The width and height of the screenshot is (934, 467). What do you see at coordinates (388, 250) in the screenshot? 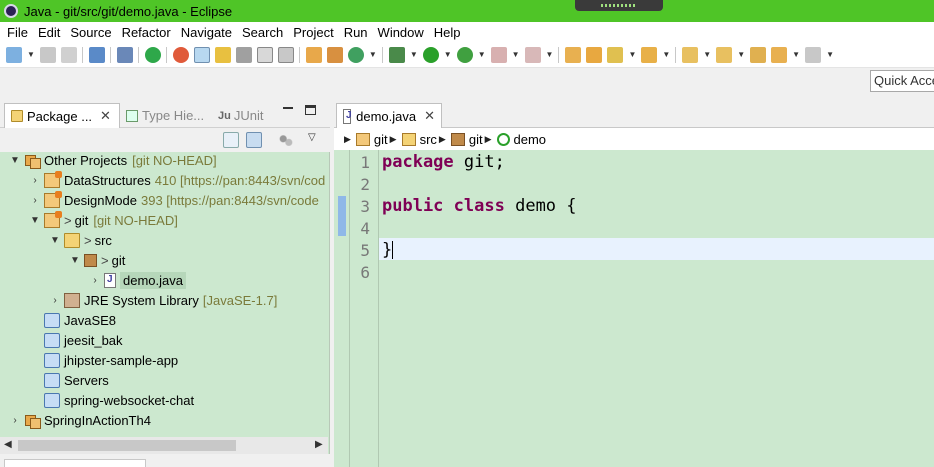
I see `code-line-5: }` at bounding box center [388, 250].